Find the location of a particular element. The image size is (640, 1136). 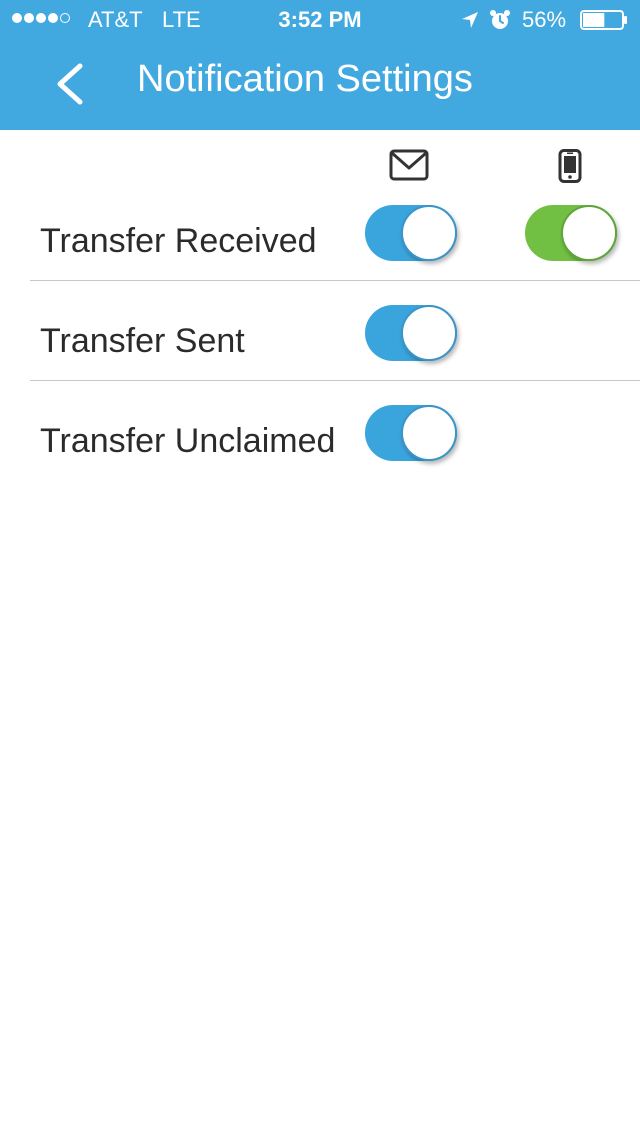

alarm-clock-icon is located at coordinates (500, 19).